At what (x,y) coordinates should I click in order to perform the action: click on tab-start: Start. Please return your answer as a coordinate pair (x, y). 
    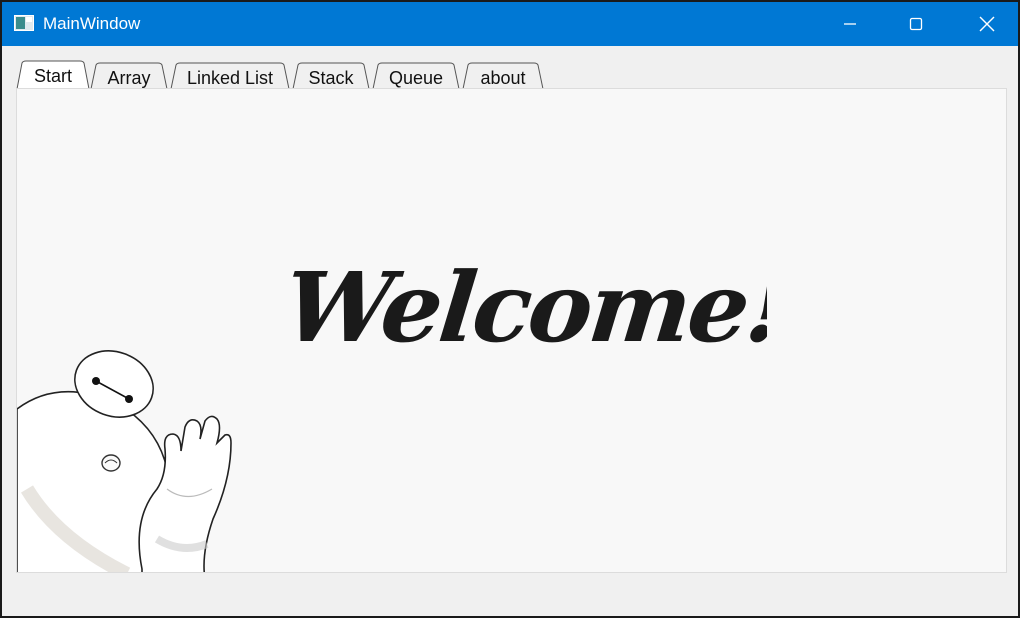
    Looking at the image, I should click on (53, 75).